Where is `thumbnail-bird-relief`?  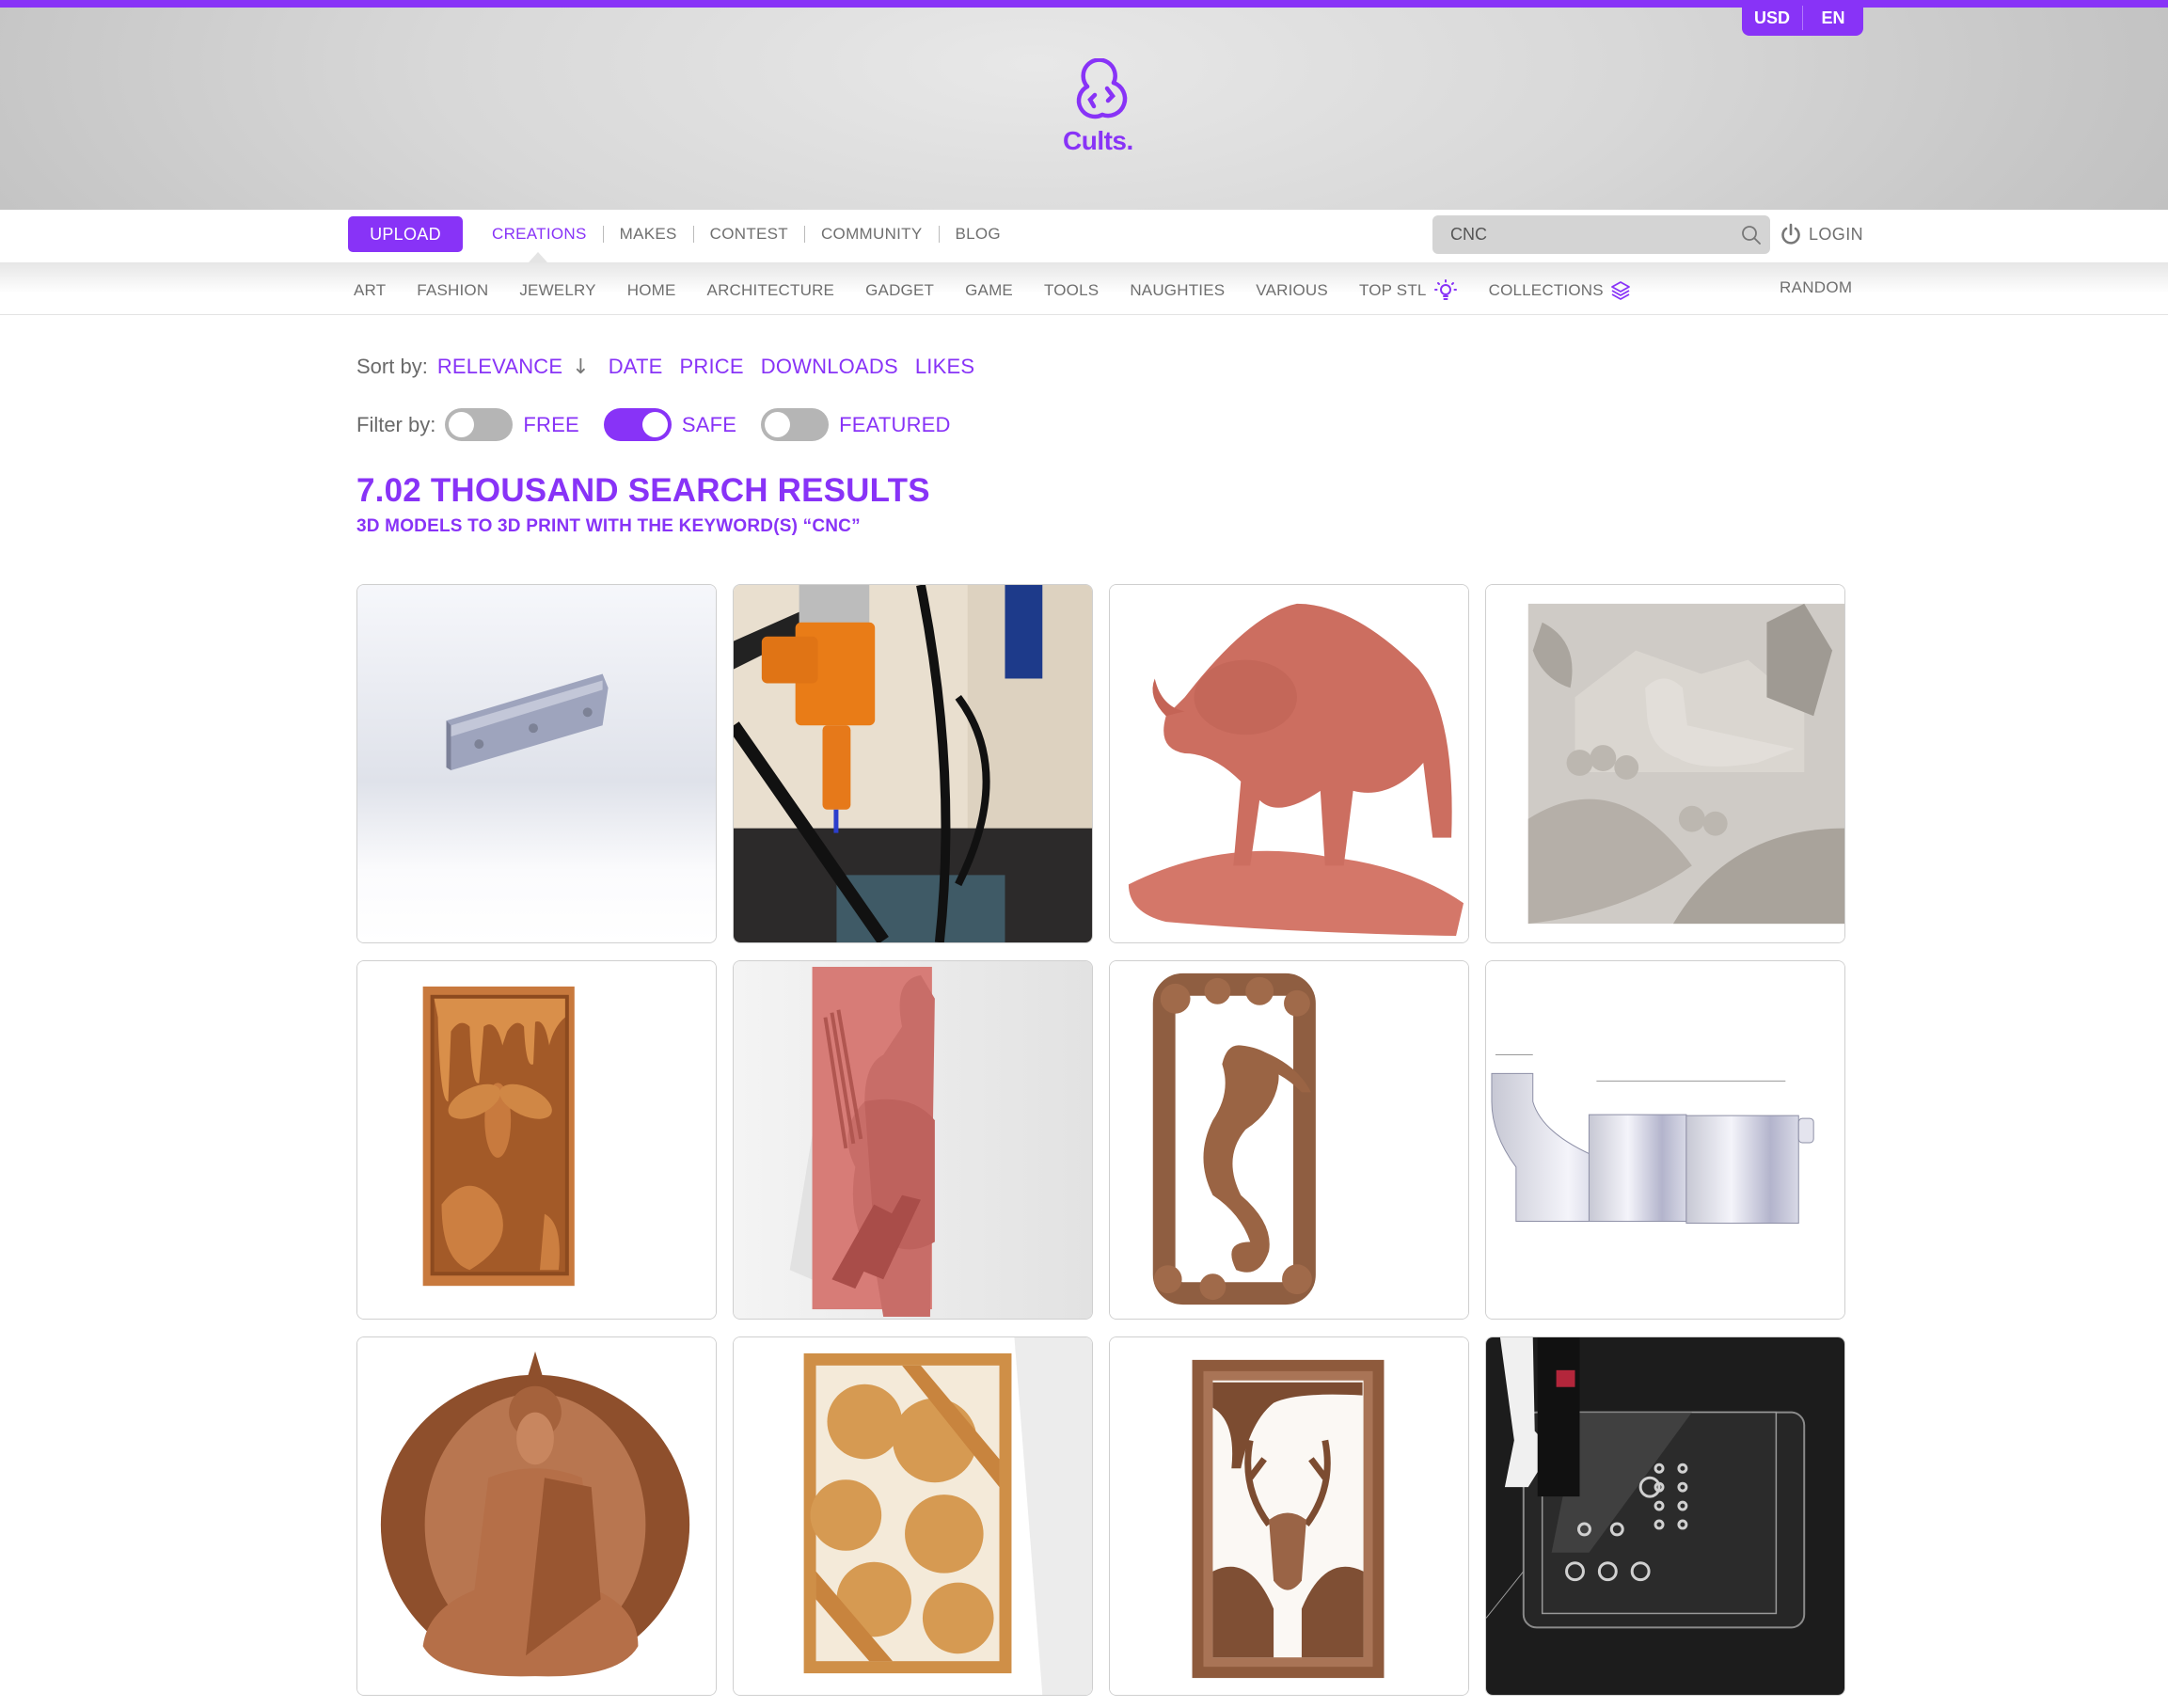
thumbnail-bird-relief is located at coordinates (1665, 763).